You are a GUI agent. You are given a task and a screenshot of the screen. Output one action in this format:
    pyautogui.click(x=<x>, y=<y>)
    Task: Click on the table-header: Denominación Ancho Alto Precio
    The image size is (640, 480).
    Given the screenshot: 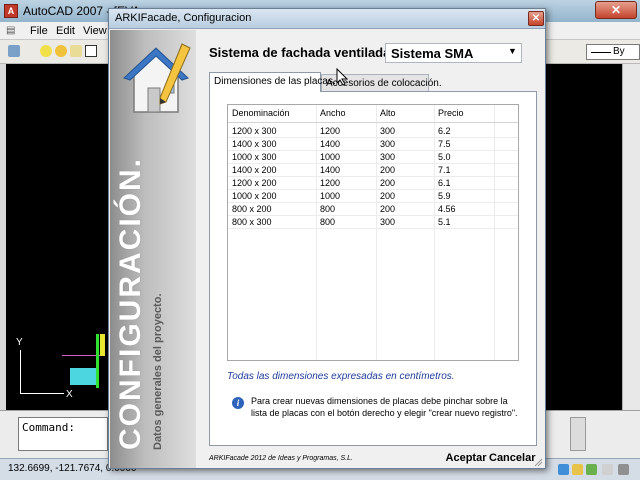 What is the action you would take?
    pyautogui.click(x=373, y=114)
    